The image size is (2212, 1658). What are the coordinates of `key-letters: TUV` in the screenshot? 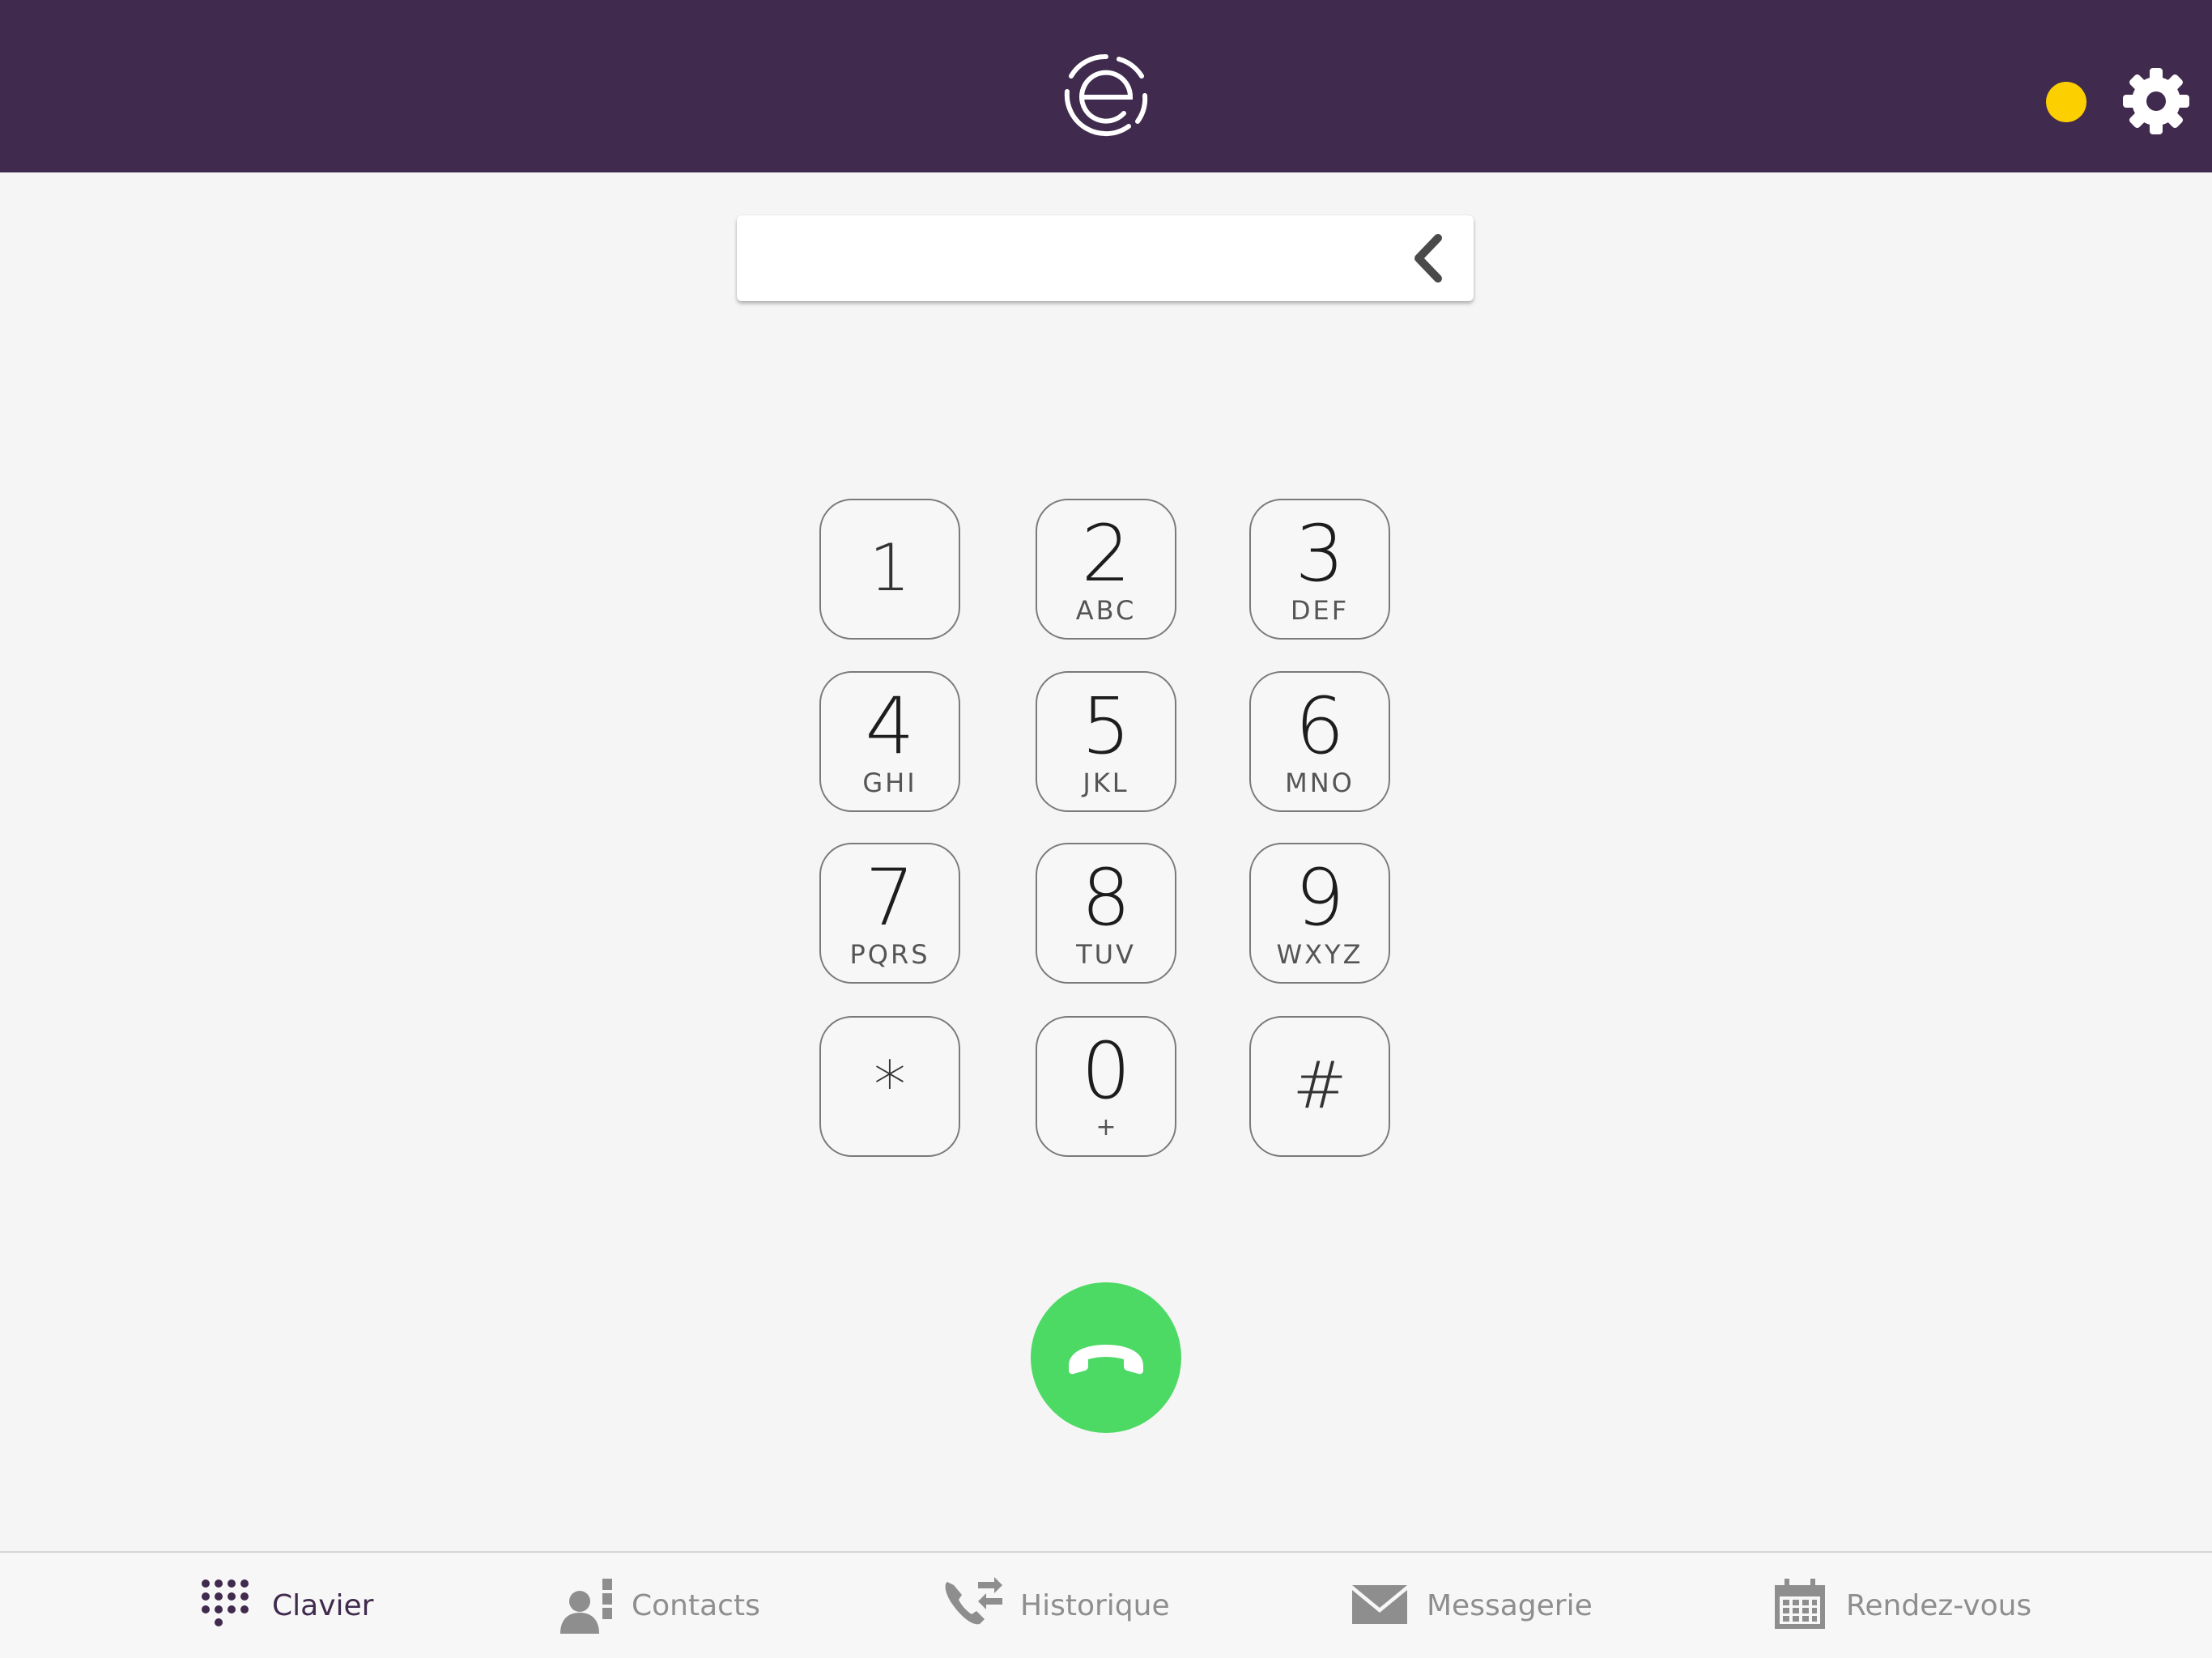 It's located at (1106, 954).